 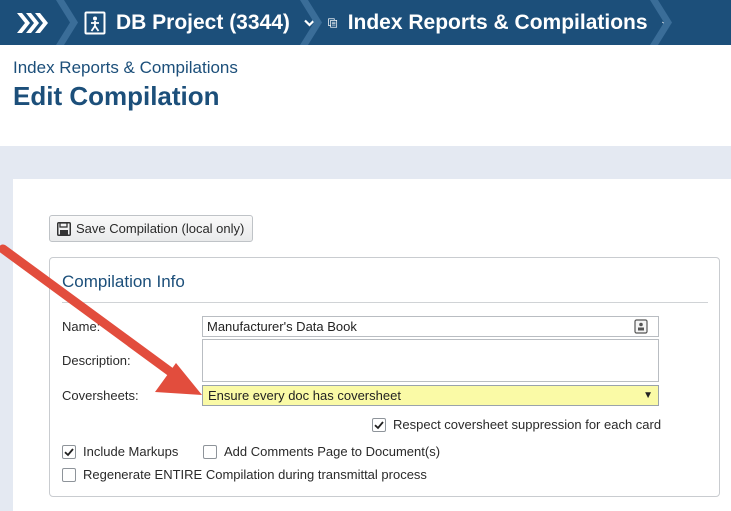 What do you see at coordinates (304, 395) in the screenshot?
I see `coversheets-selected-value: Ensure every doc has coversheet` at bounding box center [304, 395].